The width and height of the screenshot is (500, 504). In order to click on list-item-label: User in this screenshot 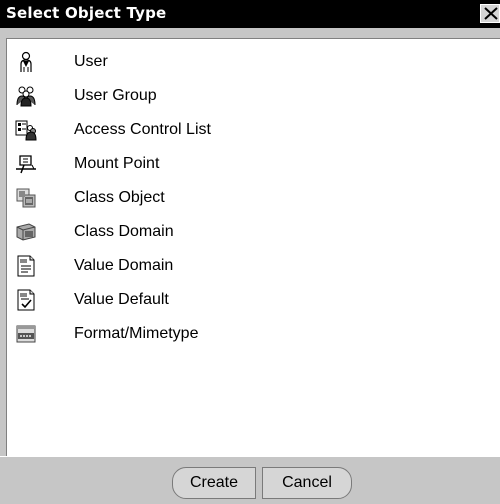, I will do `click(91, 61)`.